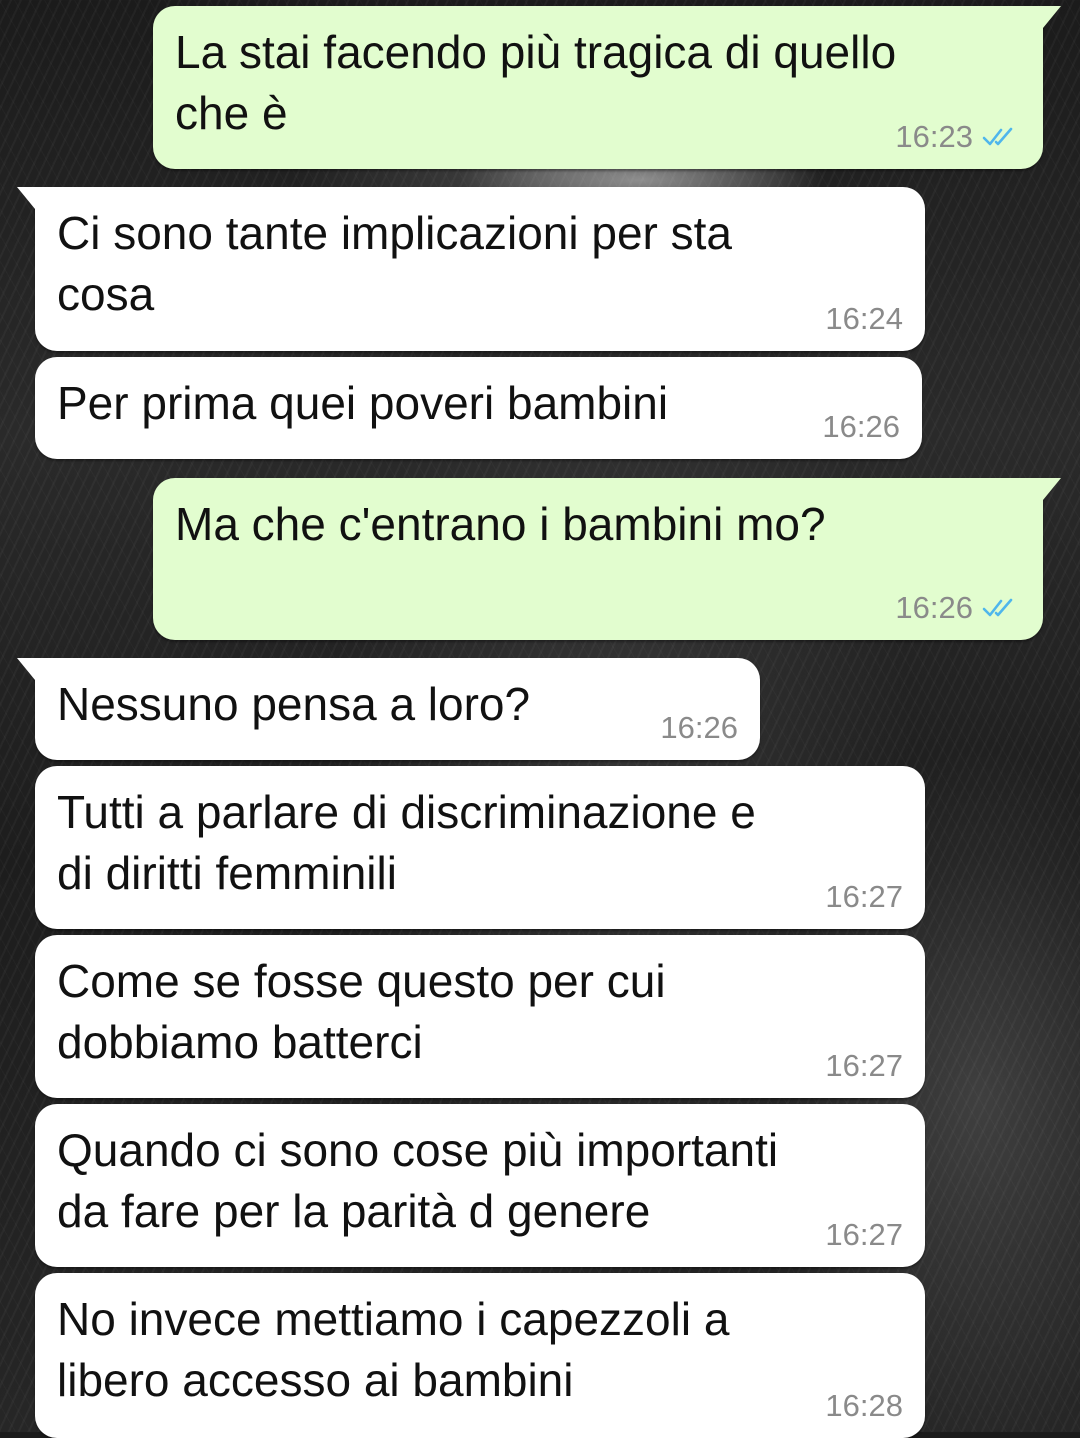 Image resolution: width=1080 pixels, height=1438 pixels. What do you see at coordinates (864, 318) in the screenshot?
I see `message-time: 16:24` at bounding box center [864, 318].